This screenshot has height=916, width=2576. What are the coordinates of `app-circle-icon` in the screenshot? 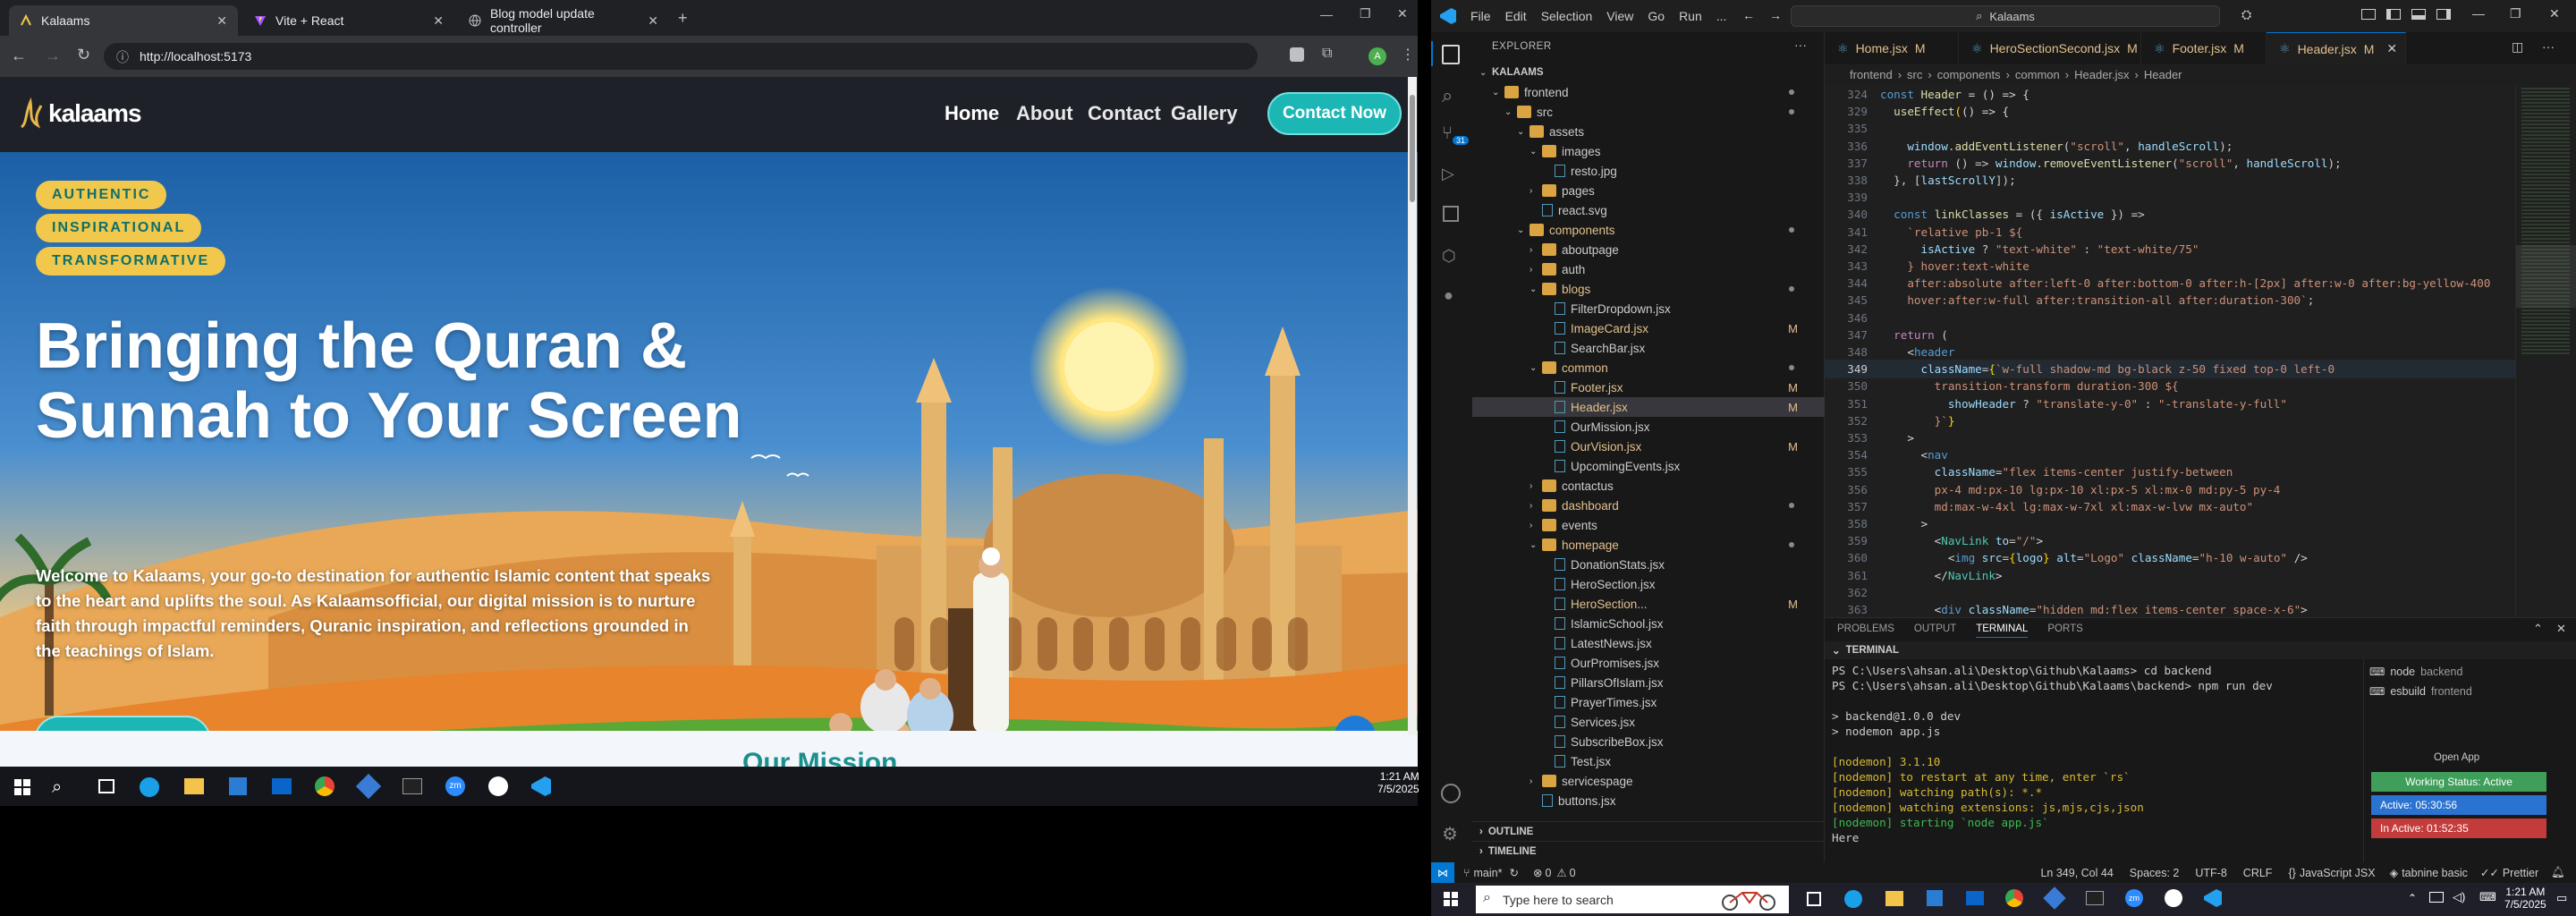 It's located at (498, 786).